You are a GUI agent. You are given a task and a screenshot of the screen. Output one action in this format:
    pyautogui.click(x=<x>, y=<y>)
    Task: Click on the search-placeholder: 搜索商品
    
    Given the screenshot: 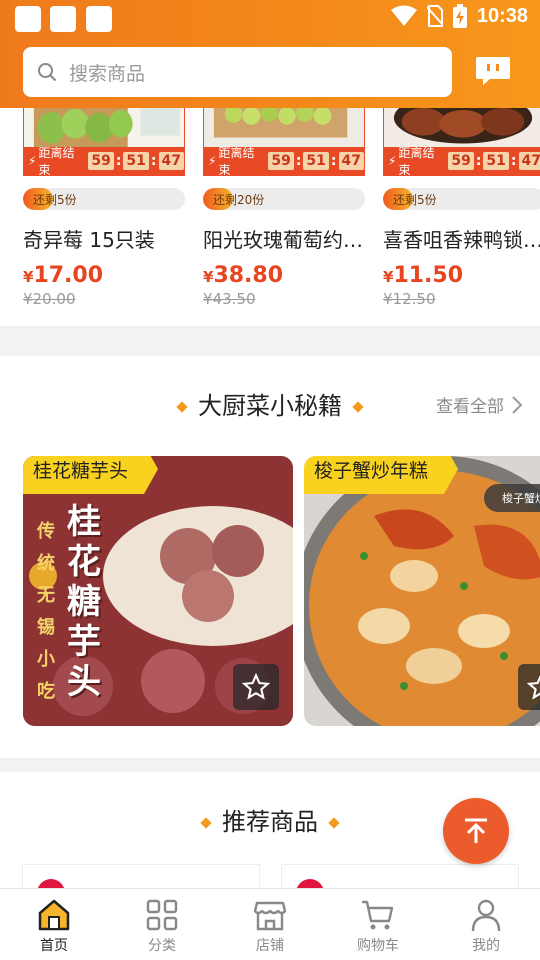 What is the action you would take?
    pyautogui.click(x=107, y=73)
    